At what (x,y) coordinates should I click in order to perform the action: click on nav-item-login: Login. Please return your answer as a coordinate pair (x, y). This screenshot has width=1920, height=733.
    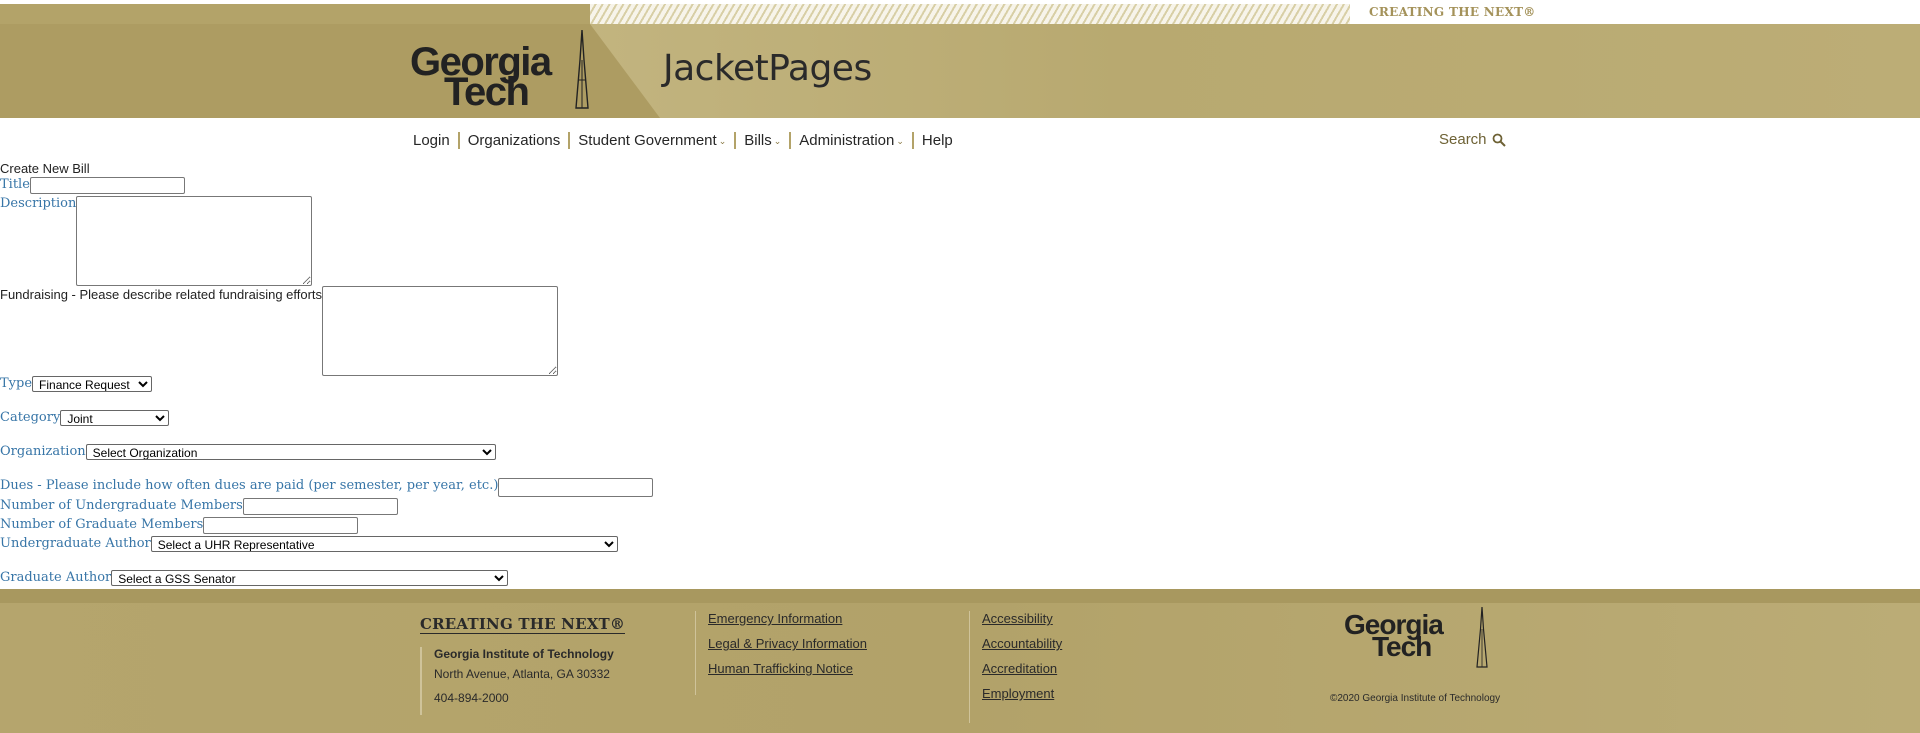
    Looking at the image, I should click on (435, 140).